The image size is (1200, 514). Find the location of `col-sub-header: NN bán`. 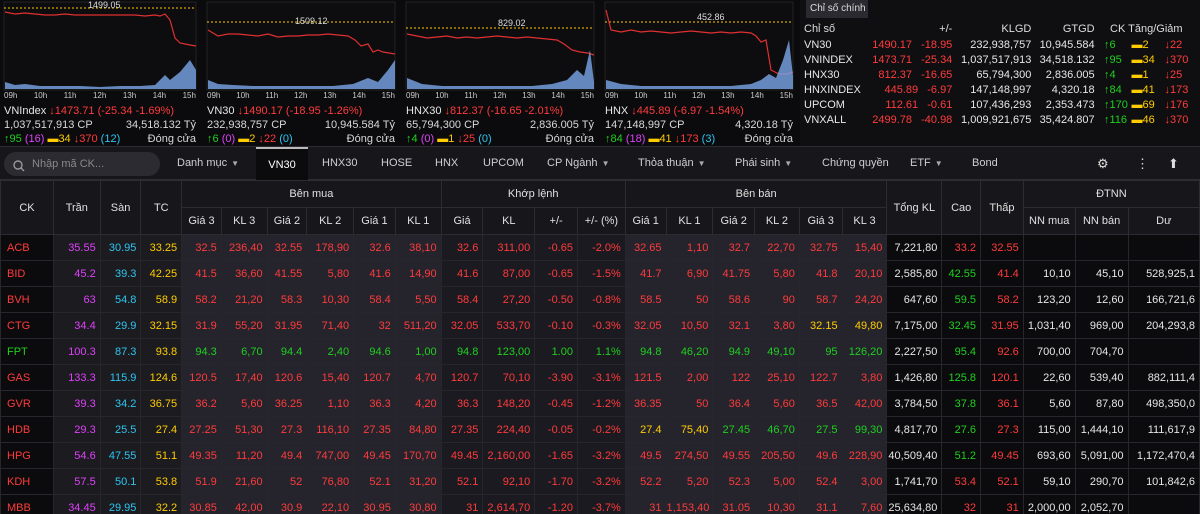

col-sub-header: NN bán is located at coordinates (1101, 221).